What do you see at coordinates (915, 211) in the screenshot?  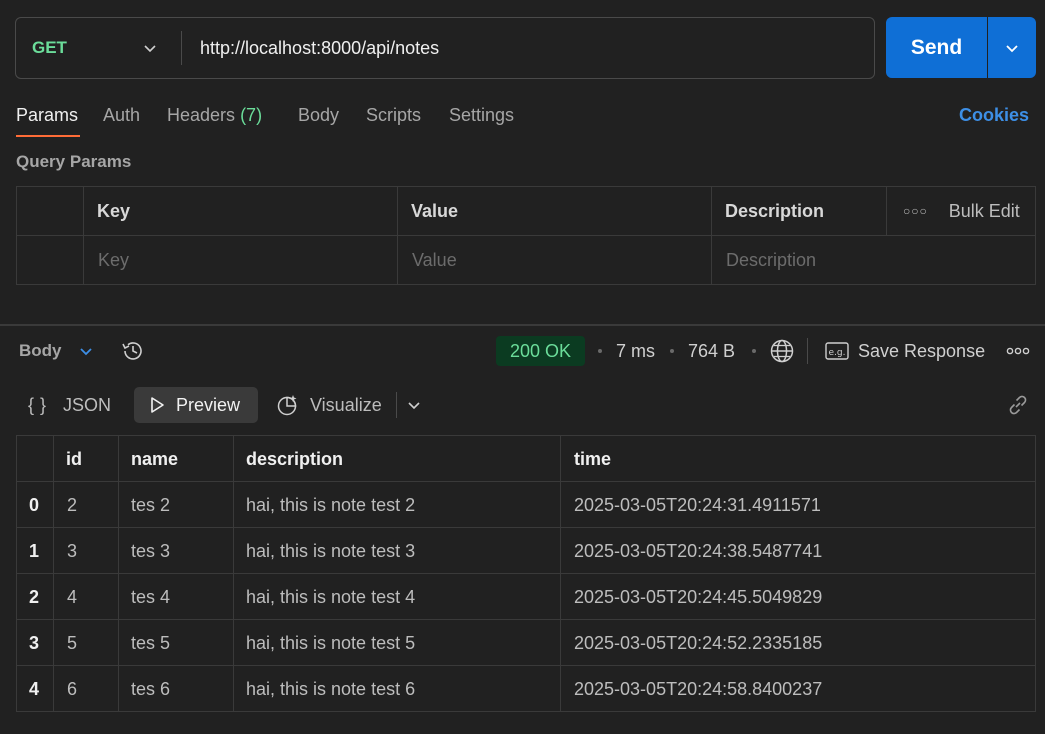 I see `more-icon: ○○○` at bounding box center [915, 211].